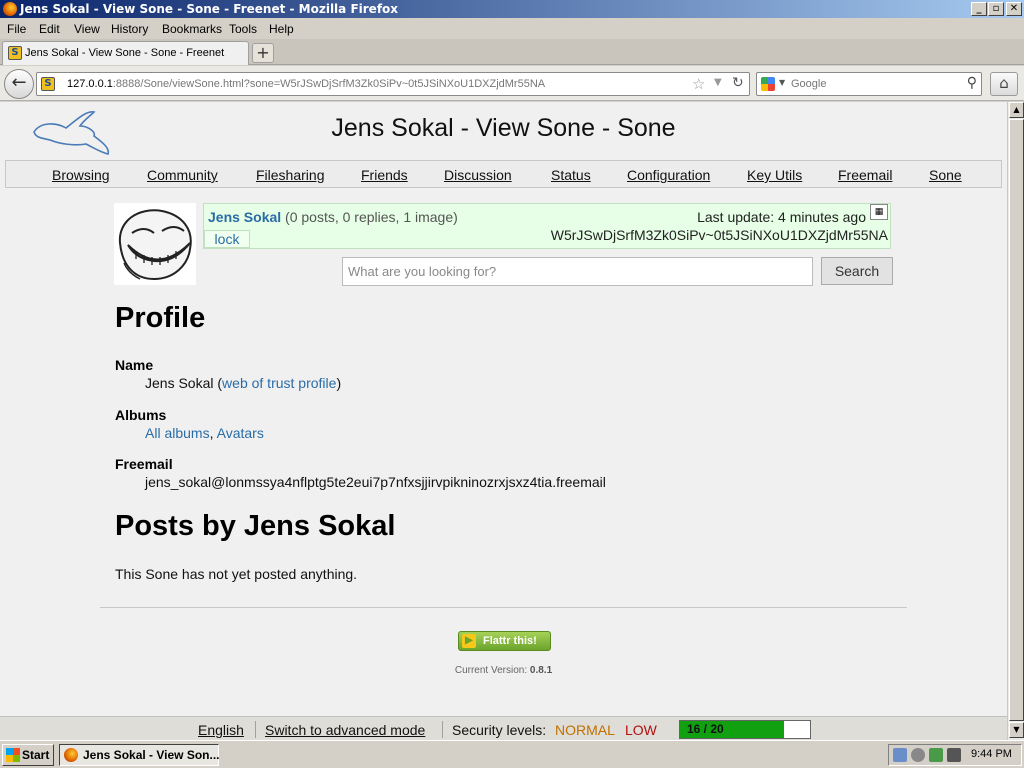 This screenshot has width=1024, height=768. What do you see at coordinates (49, 29) in the screenshot?
I see `menu-edit: Edit` at bounding box center [49, 29].